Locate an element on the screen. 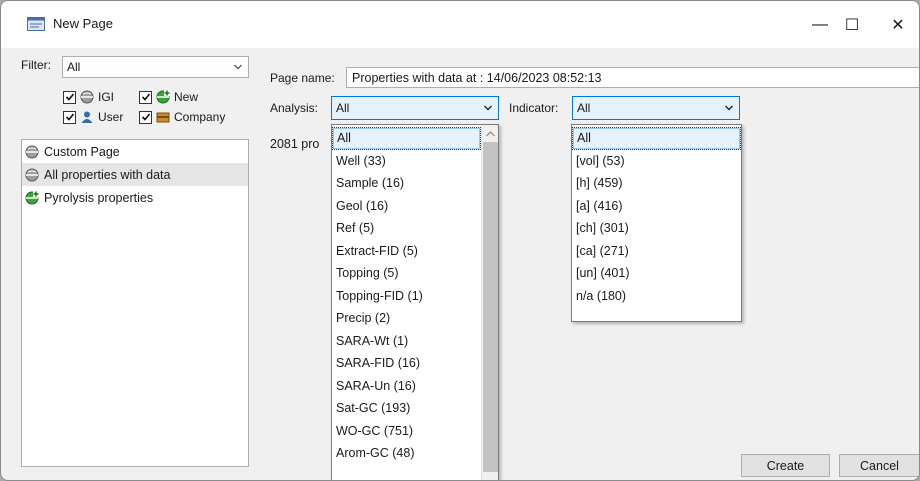 Image resolution: width=920 pixels, height=481 pixels. analysis-option: Topping-FID (1) is located at coordinates (406, 296).